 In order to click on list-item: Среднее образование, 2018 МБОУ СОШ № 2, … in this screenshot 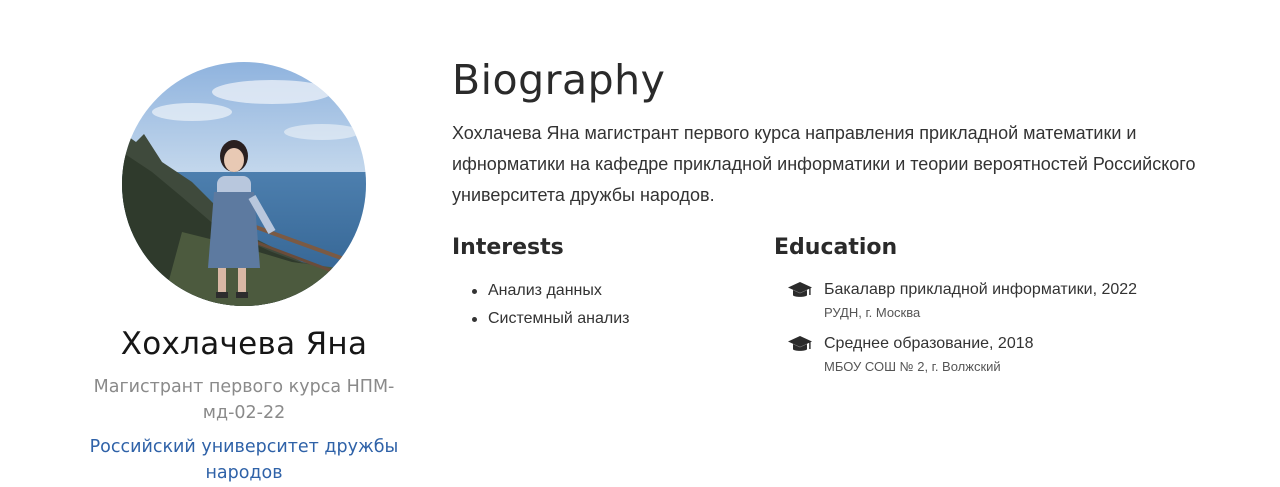, I will do `click(1001, 354)`.